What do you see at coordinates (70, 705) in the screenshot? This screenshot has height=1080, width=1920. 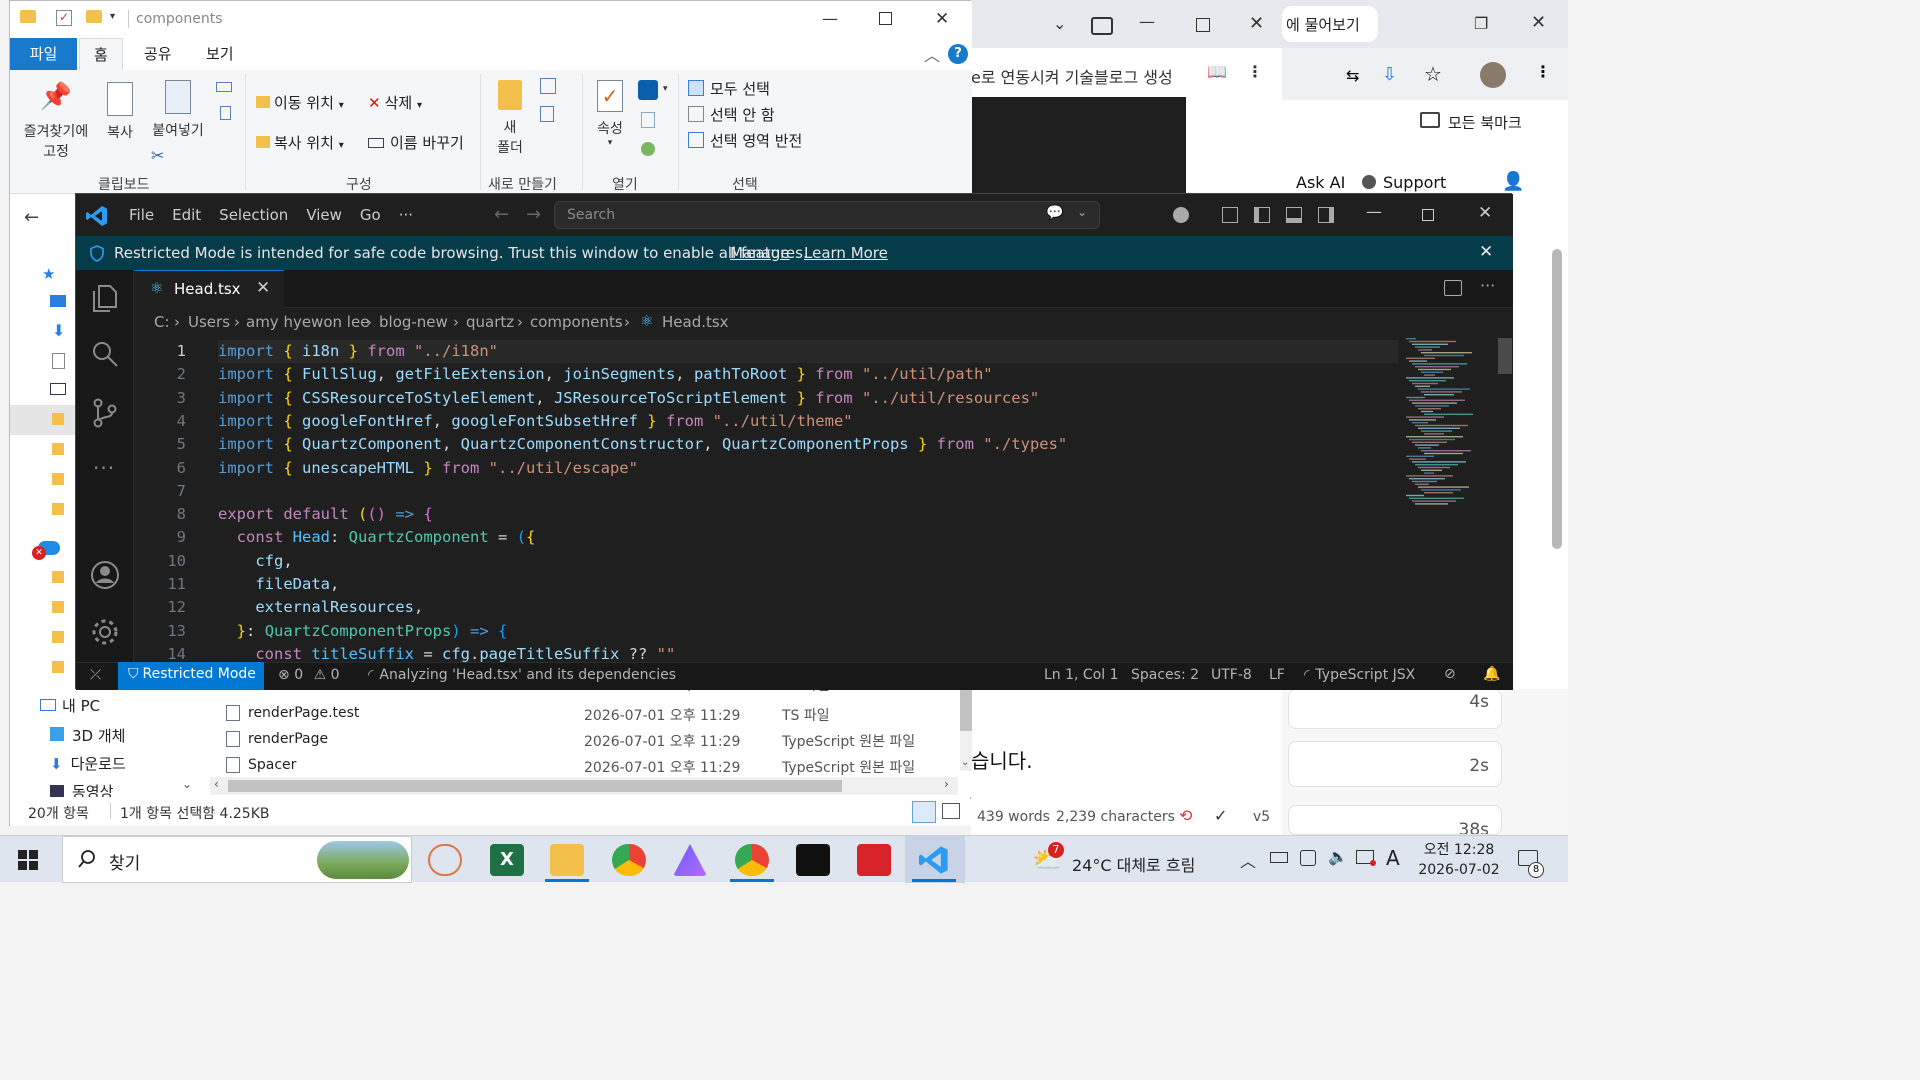 I see `nav-item-my-pc: 내 PC` at bounding box center [70, 705].